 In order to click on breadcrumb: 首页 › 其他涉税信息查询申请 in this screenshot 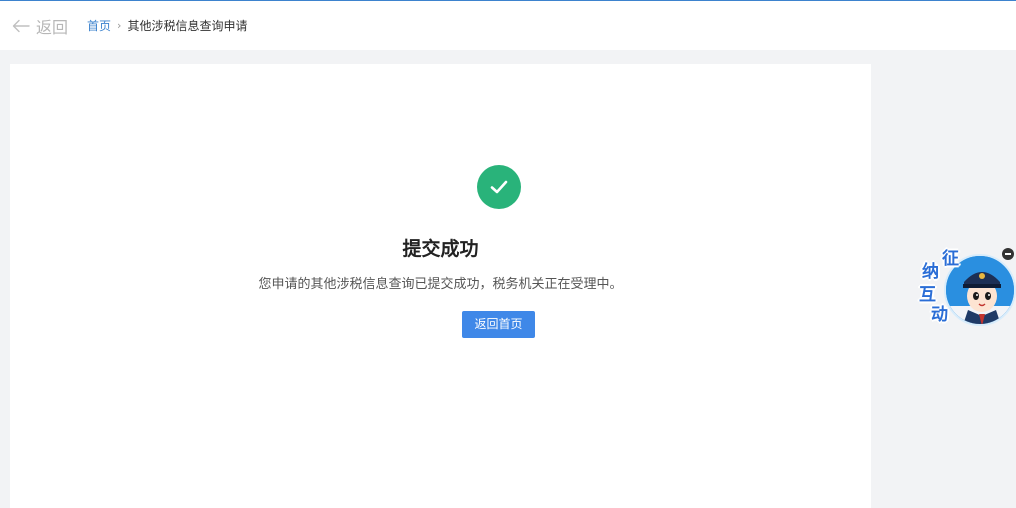, I will do `click(167, 25)`.